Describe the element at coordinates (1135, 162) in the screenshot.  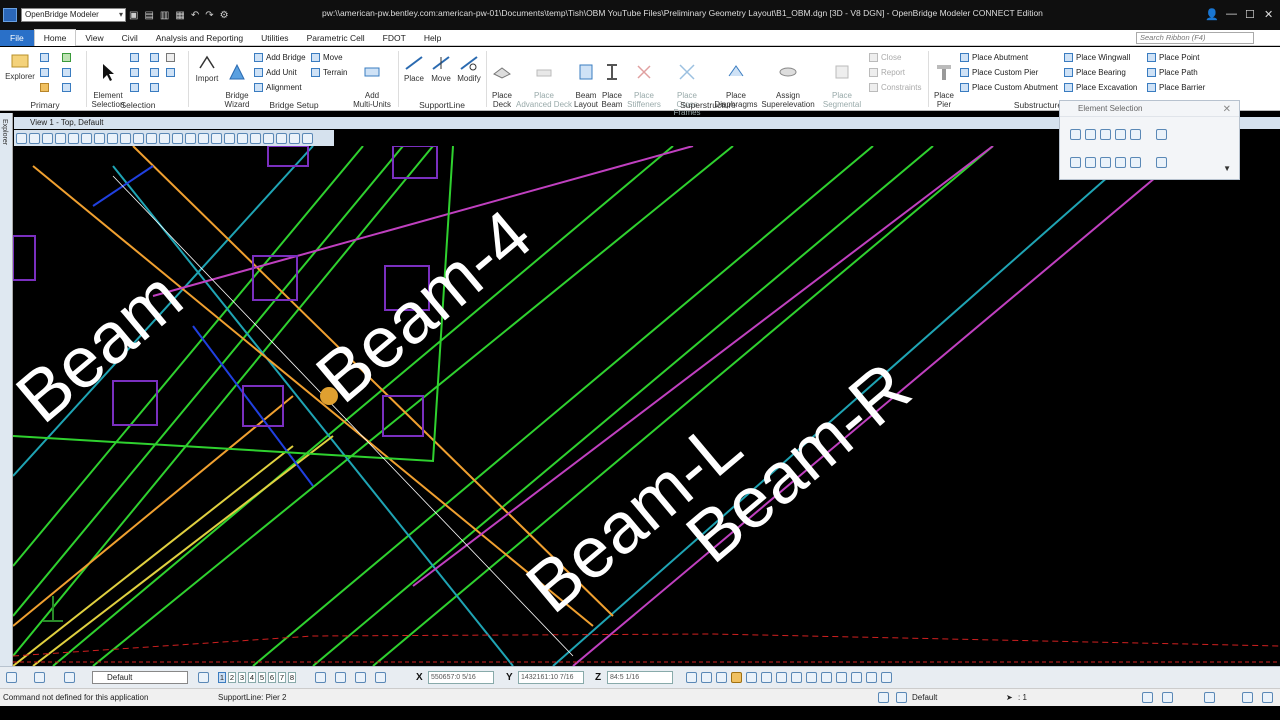
I see `clear-mode-icon` at that location.